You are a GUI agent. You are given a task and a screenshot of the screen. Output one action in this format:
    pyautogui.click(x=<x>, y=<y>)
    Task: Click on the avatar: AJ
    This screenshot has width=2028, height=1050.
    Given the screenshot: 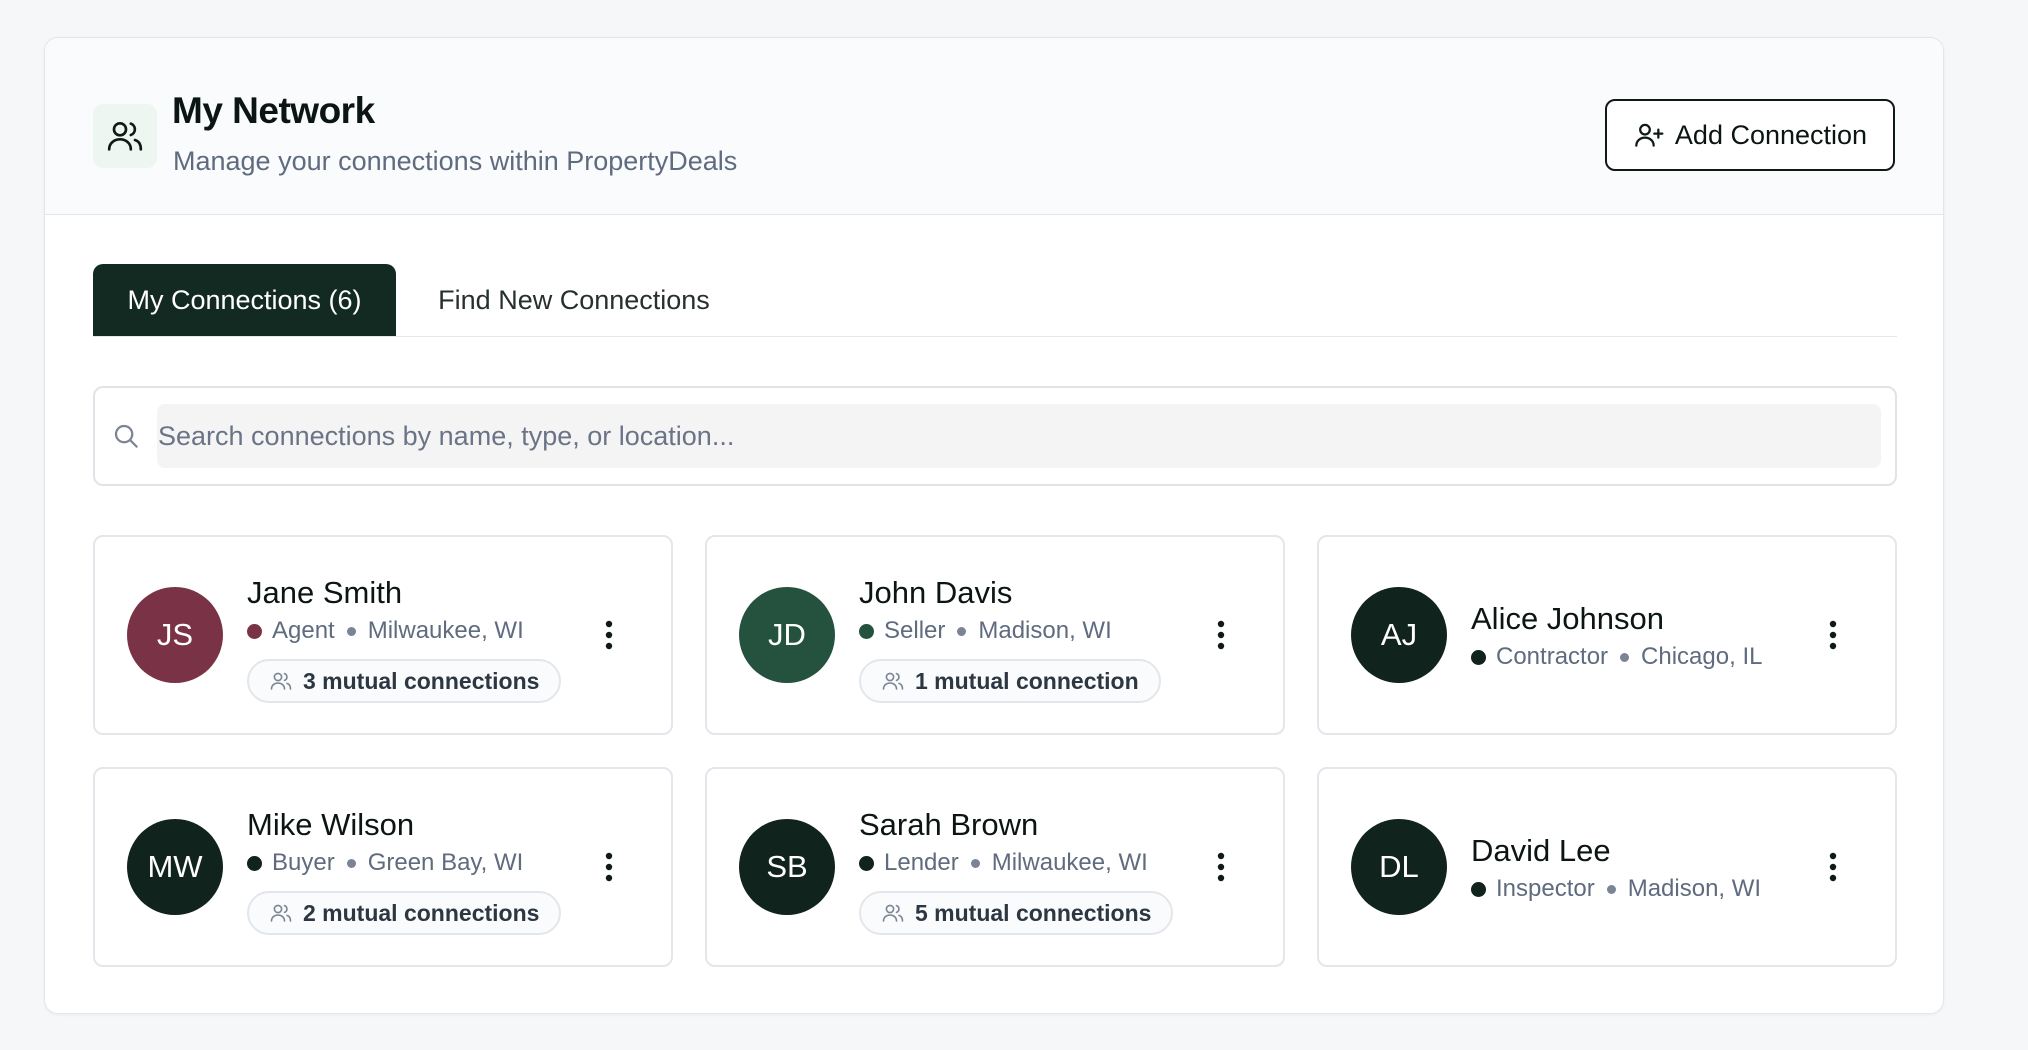 What is the action you would take?
    pyautogui.click(x=1399, y=635)
    